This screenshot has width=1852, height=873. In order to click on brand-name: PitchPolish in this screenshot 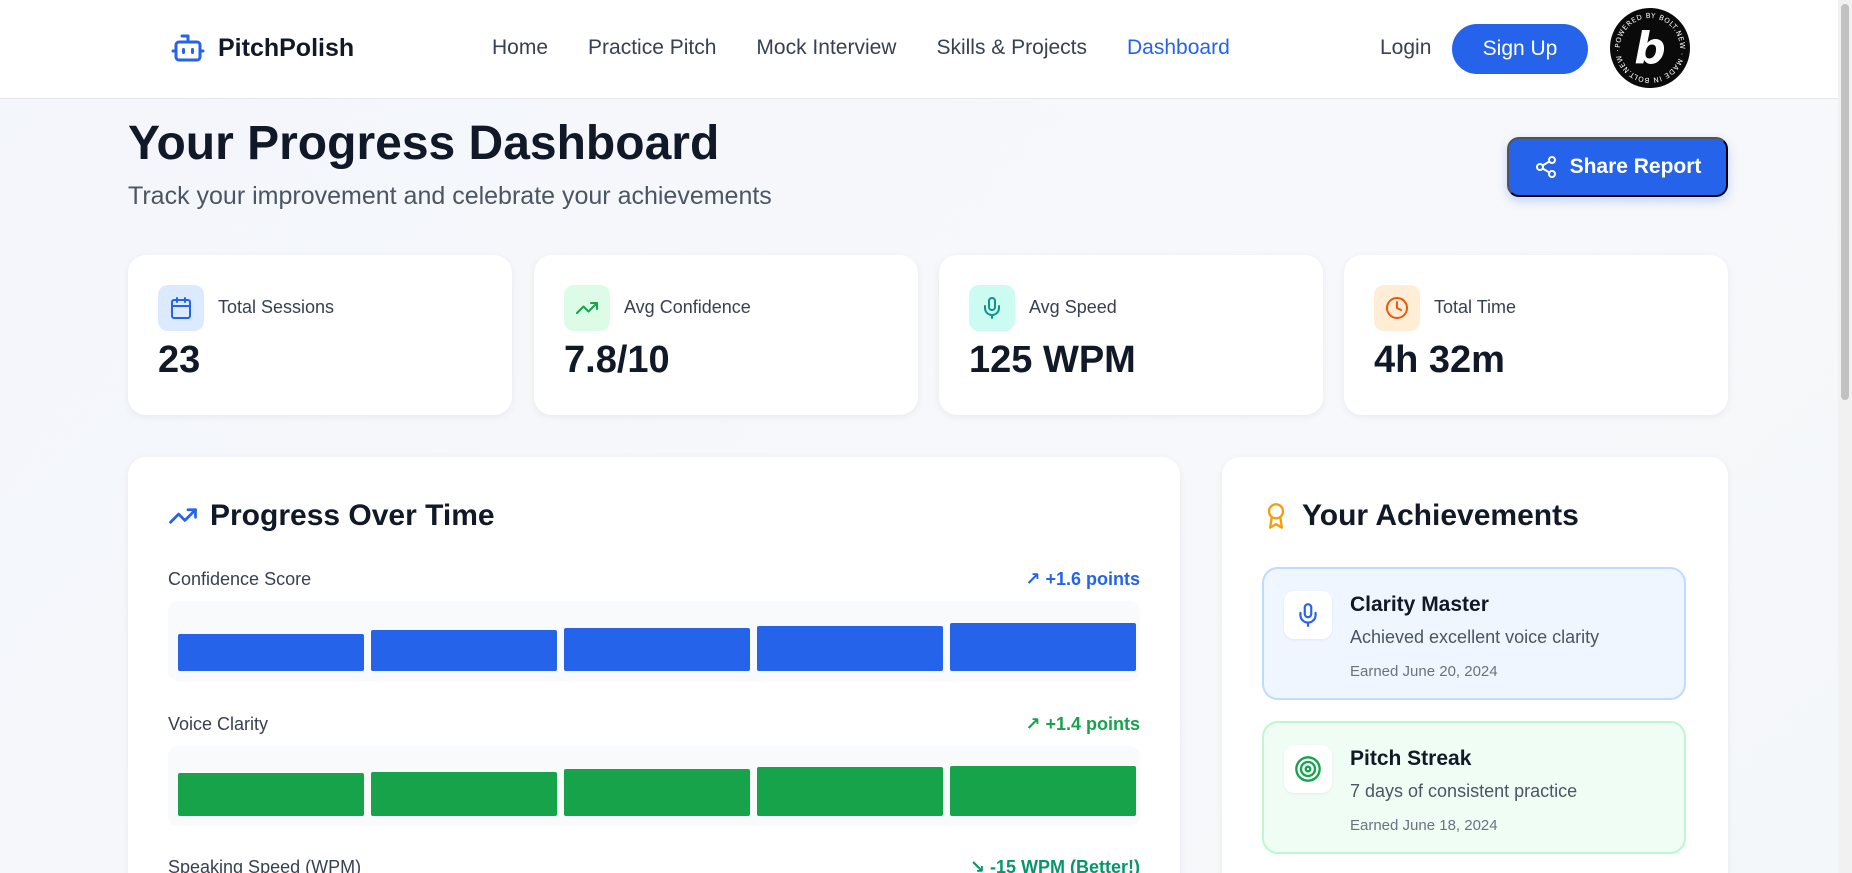, I will do `click(286, 47)`.